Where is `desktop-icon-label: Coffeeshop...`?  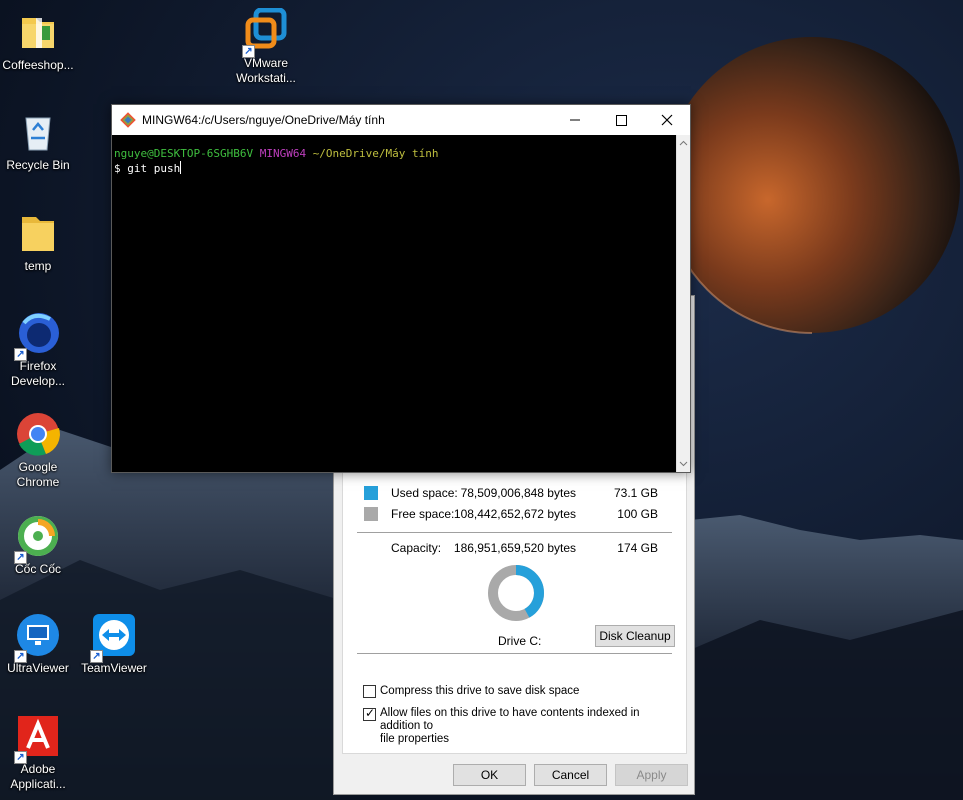
desktop-icon-label: Coffeeshop... is located at coordinates (38, 65).